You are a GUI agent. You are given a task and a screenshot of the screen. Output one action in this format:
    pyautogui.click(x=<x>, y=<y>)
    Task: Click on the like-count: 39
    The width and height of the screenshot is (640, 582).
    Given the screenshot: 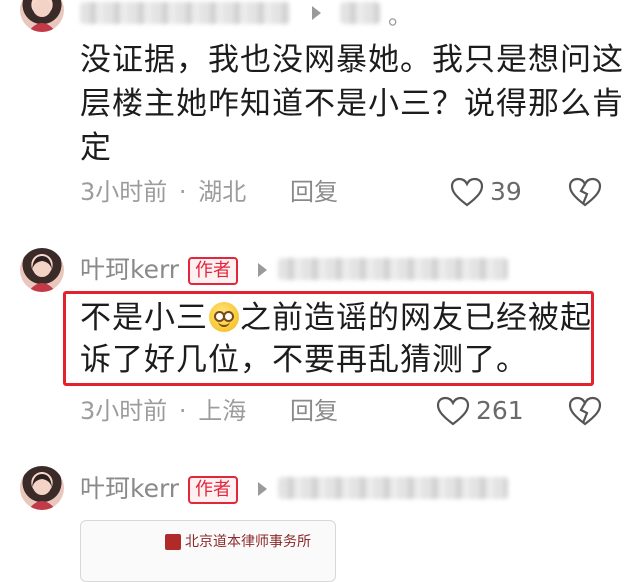 What is the action you would take?
    pyautogui.click(x=506, y=191)
    